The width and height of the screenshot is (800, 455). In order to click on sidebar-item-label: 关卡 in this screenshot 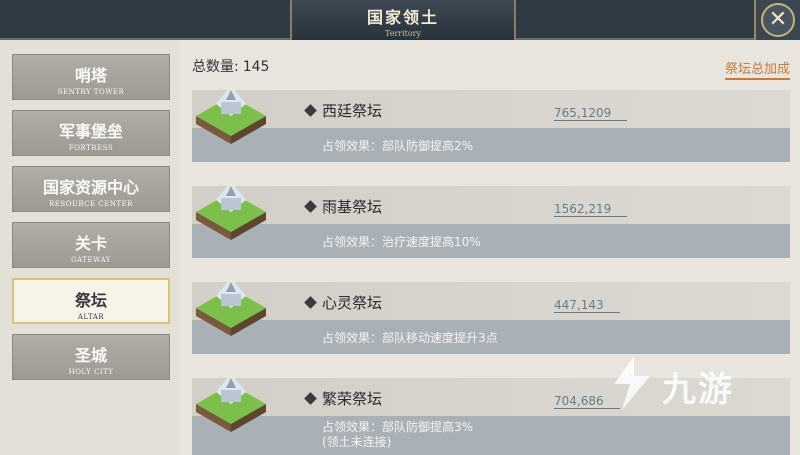, I will do `click(90, 243)`.